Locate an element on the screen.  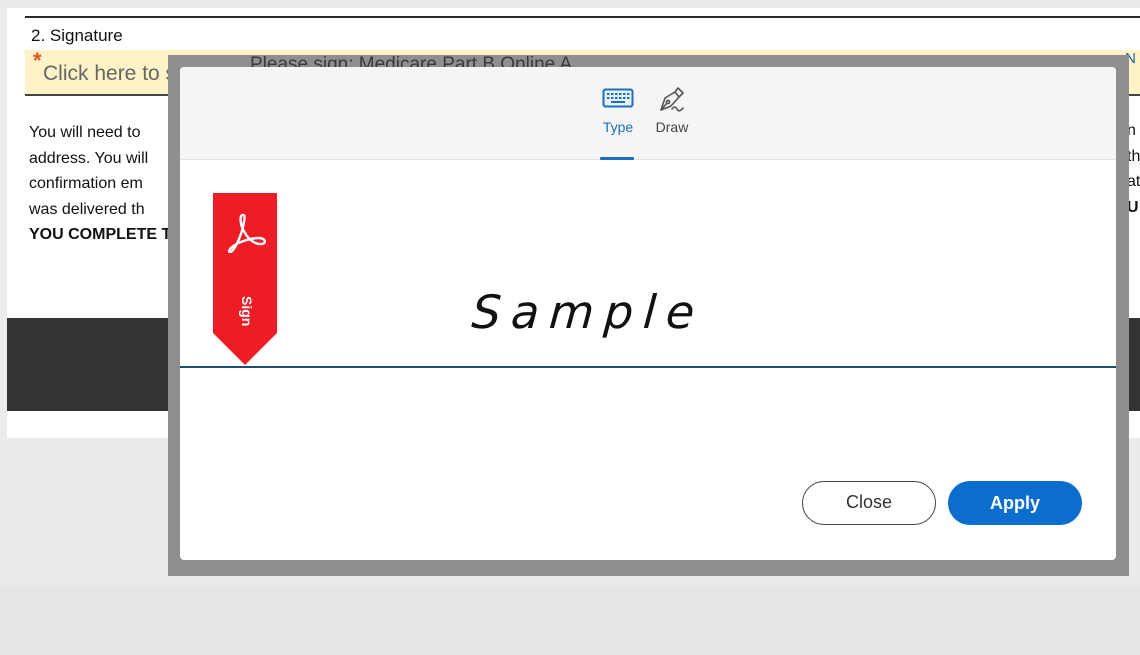
required-marker: * is located at coordinates (37, 60).